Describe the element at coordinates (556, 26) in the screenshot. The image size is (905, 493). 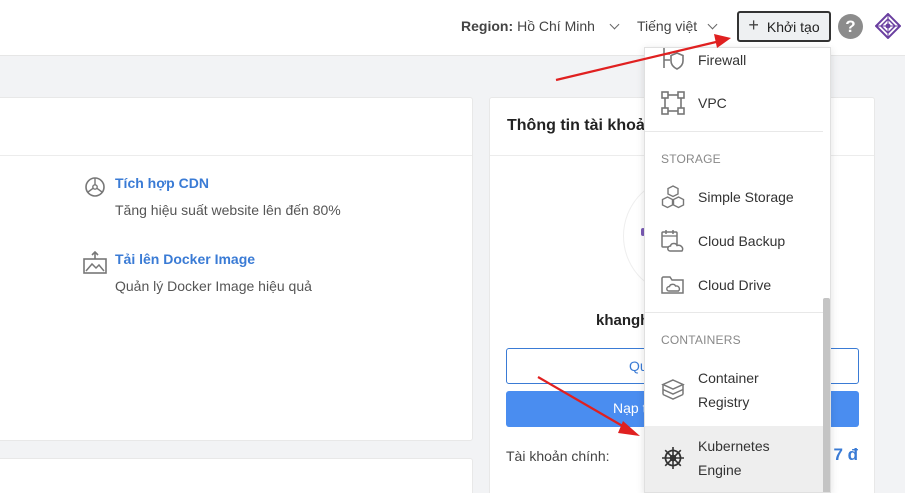
I see `region-value: Hồ Chí Minh` at that location.